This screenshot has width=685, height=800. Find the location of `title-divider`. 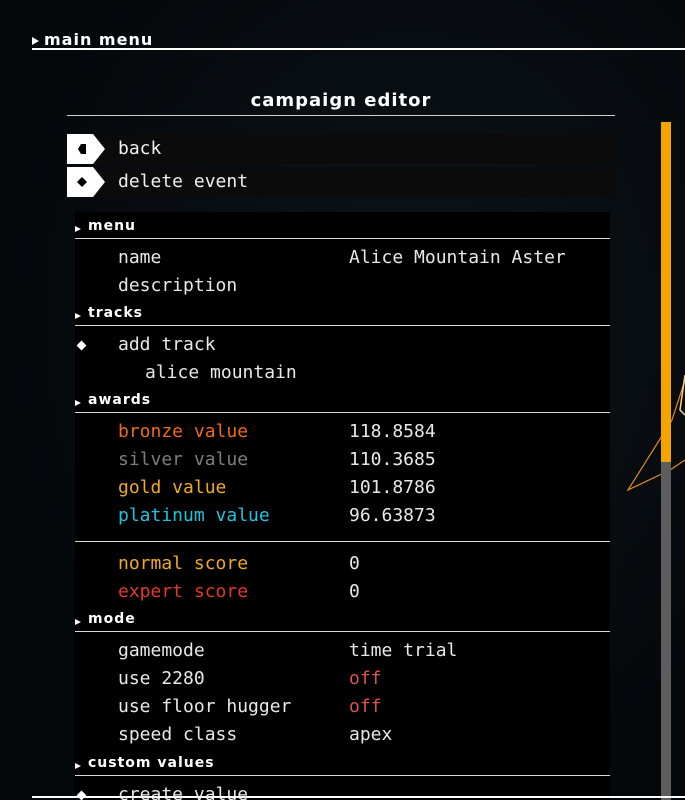

title-divider is located at coordinates (341, 115).